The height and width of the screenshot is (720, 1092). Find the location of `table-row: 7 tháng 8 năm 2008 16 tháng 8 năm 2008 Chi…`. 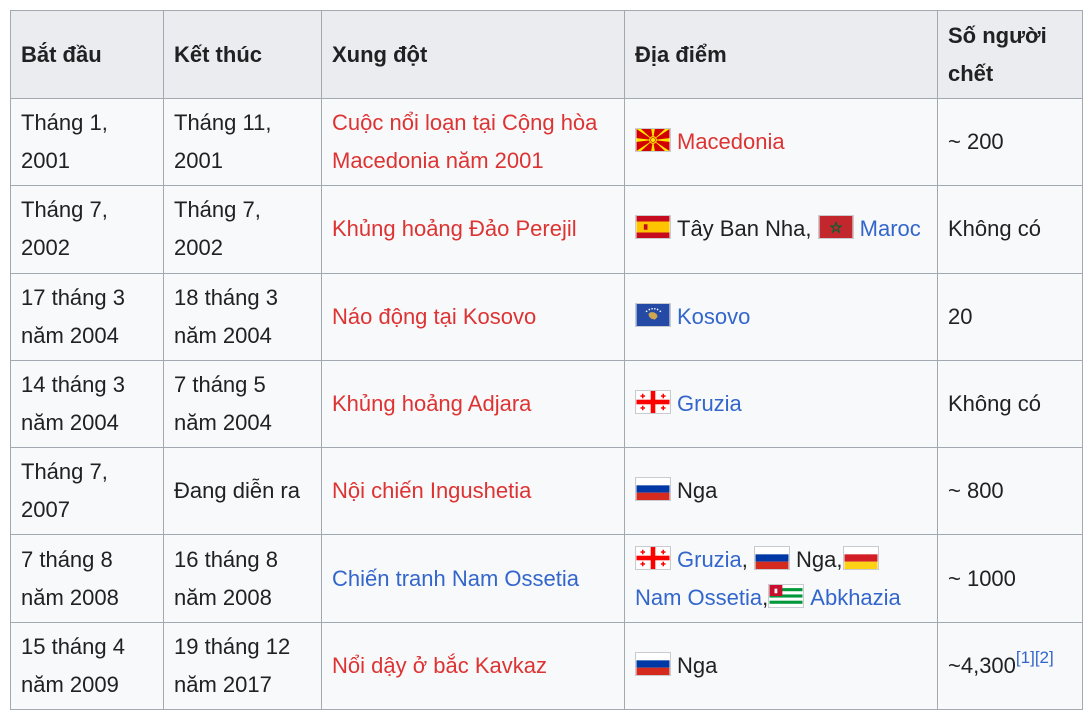

table-row: 7 tháng 8 năm 2008 16 tháng 8 năm 2008 Chi… is located at coordinates (546, 578).